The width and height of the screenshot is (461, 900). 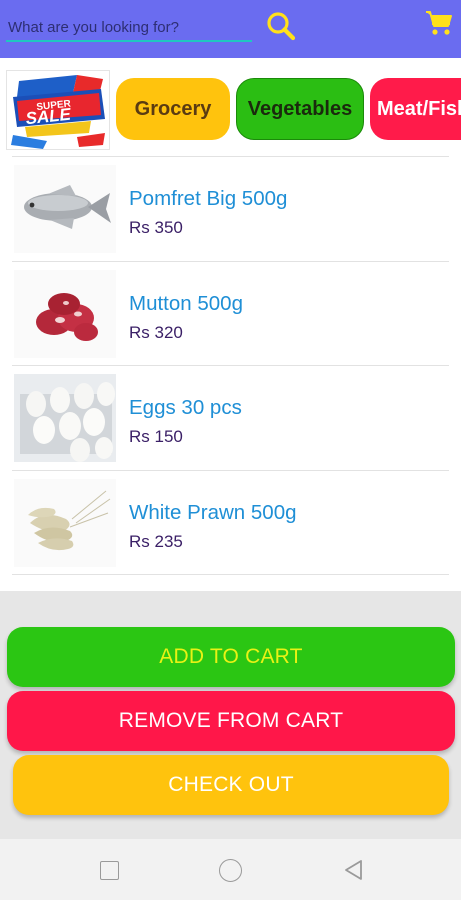 What do you see at coordinates (156, 332) in the screenshot?
I see `product-price: Rs 320` at bounding box center [156, 332].